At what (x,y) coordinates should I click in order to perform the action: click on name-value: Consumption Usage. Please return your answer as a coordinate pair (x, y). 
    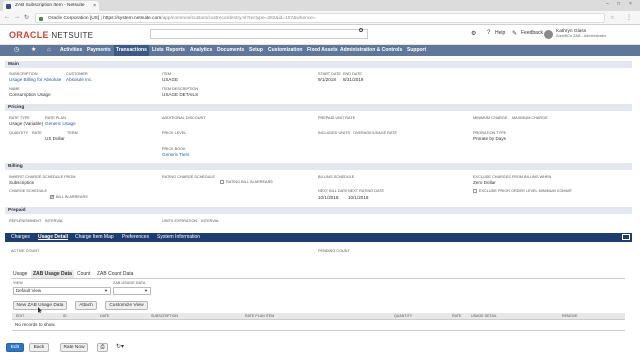
    Looking at the image, I should click on (30, 94).